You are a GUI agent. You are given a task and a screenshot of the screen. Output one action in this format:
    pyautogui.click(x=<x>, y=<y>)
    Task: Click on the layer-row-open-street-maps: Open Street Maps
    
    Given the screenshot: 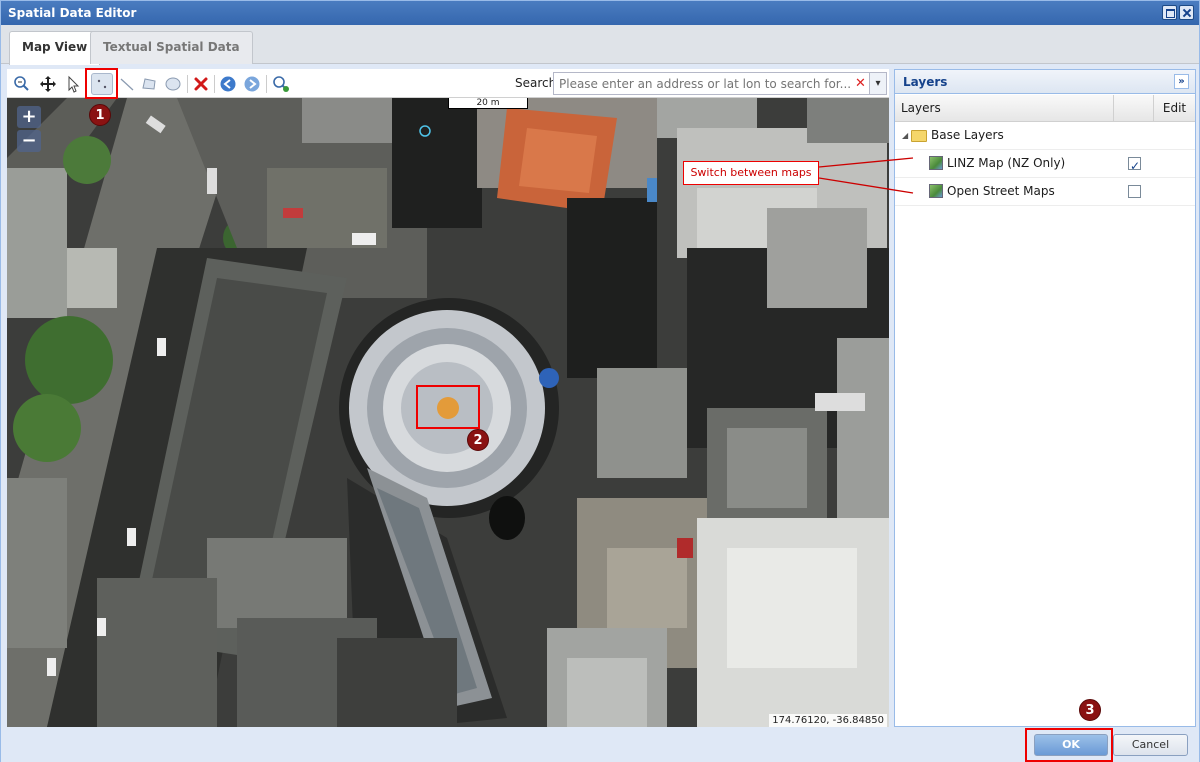 What is the action you would take?
    pyautogui.click(x=1045, y=192)
    